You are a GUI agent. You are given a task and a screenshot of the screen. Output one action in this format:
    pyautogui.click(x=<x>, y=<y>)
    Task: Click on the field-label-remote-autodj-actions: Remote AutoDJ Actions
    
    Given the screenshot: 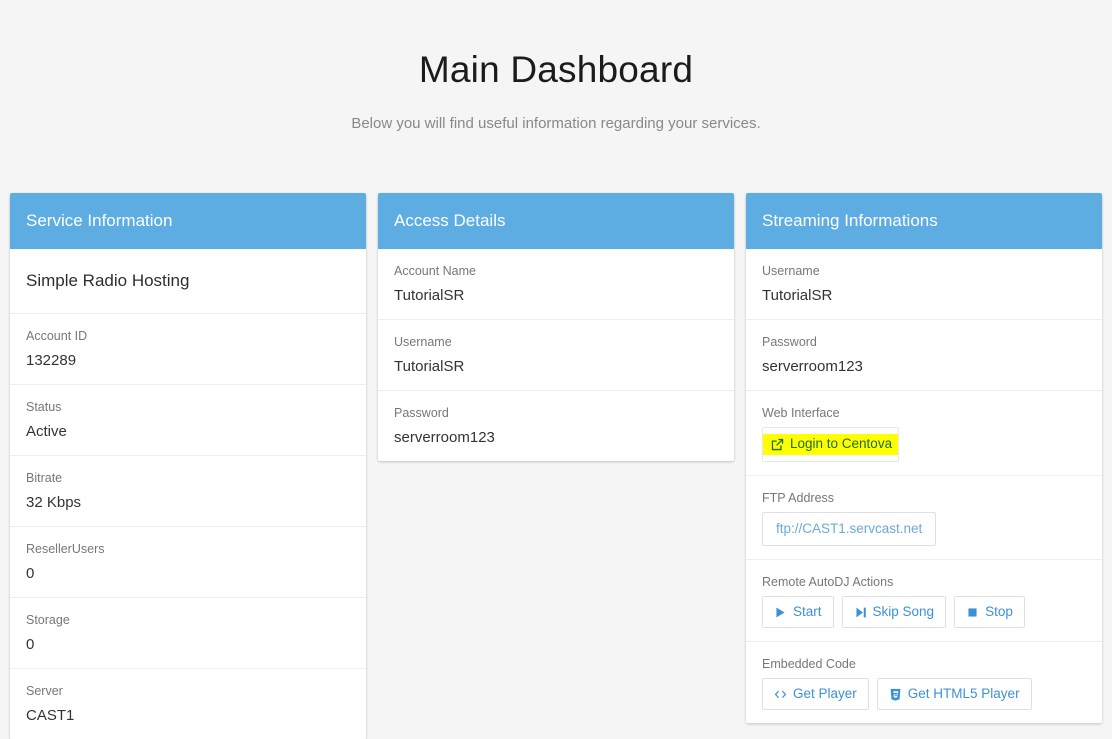 What is the action you would take?
    pyautogui.click(x=828, y=582)
    